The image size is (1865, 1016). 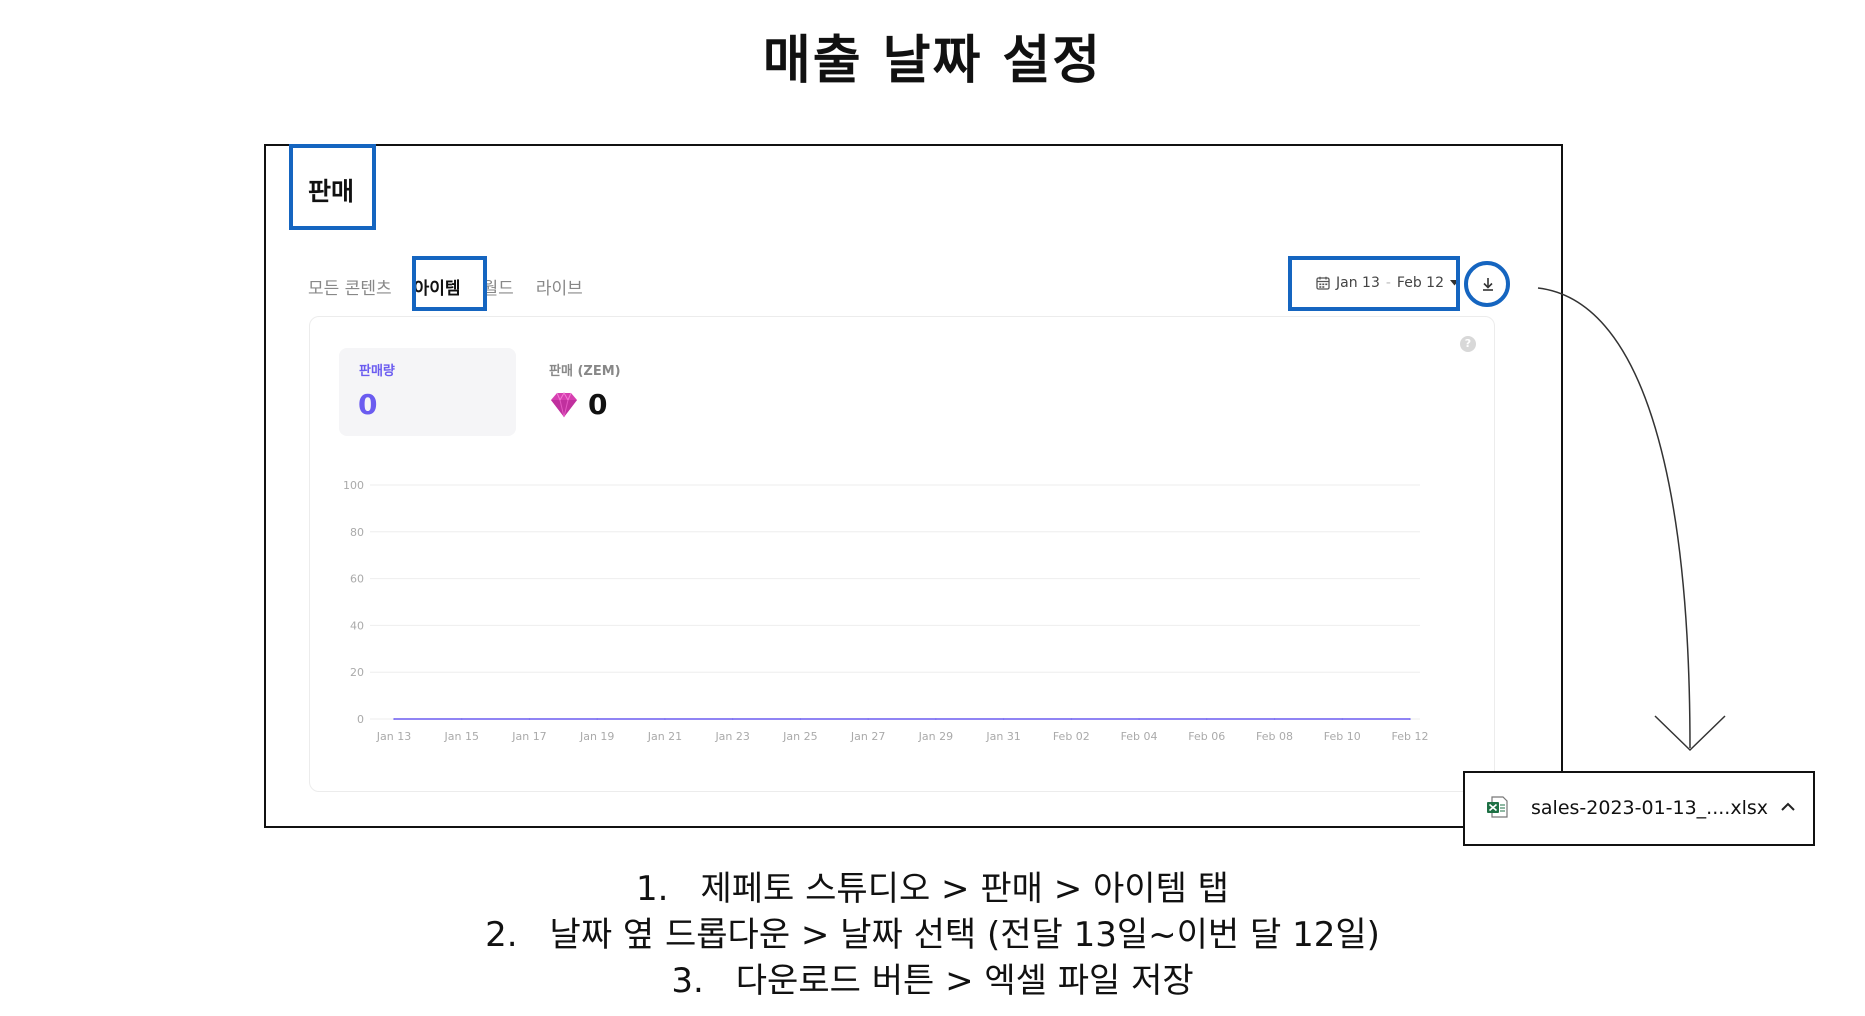 I want to click on download-bar-item: sales-2023-01-13_....xlsx, so click(x=1639, y=808).